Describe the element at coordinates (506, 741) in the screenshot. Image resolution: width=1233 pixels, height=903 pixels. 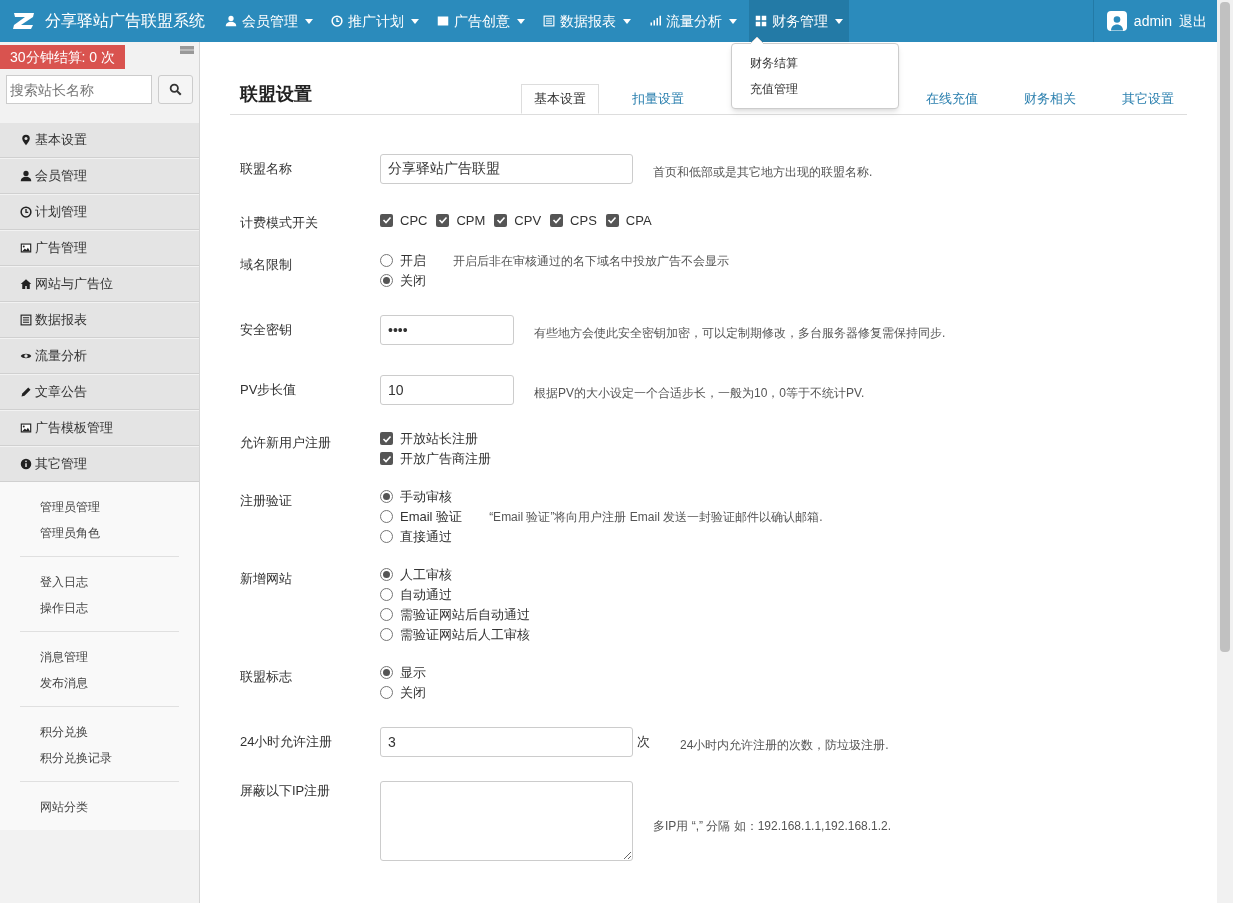
I see `text-field: 3` at that location.